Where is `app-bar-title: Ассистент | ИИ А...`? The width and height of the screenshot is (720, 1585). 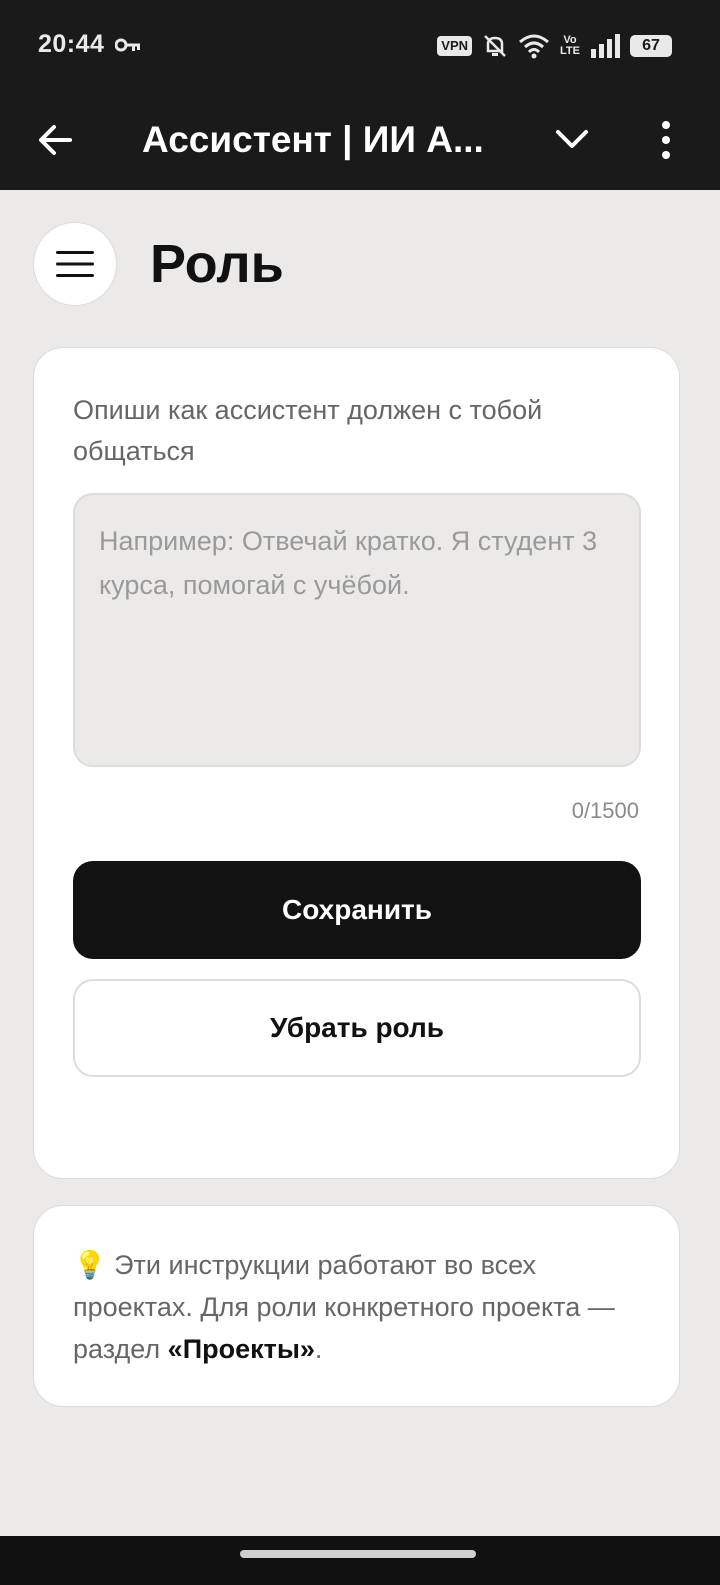 app-bar-title: Ассистент | ИИ А... is located at coordinates (313, 139).